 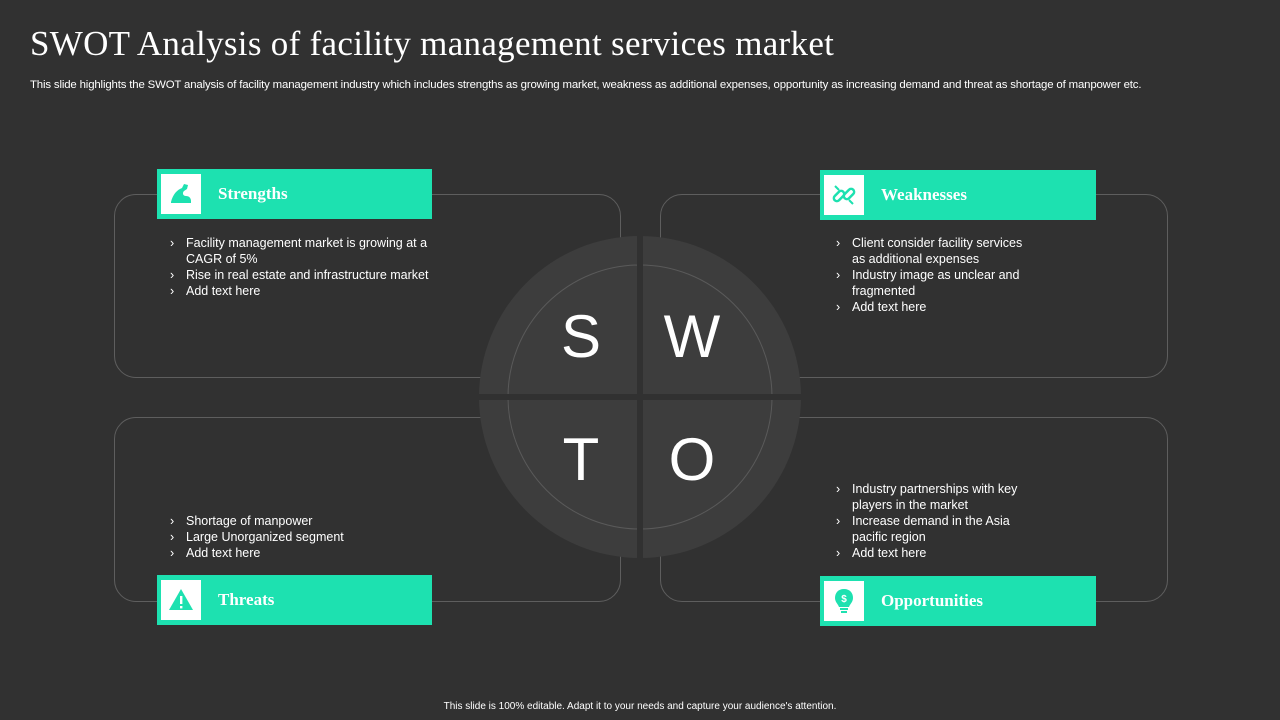 What do you see at coordinates (246, 599) in the screenshot?
I see `threats-label: Threats` at bounding box center [246, 599].